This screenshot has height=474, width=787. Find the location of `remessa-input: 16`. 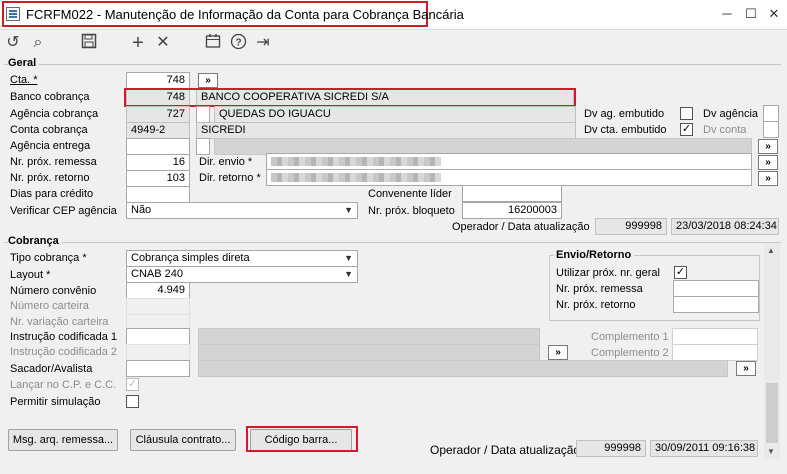

remessa-input: 16 is located at coordinates (158, 162).